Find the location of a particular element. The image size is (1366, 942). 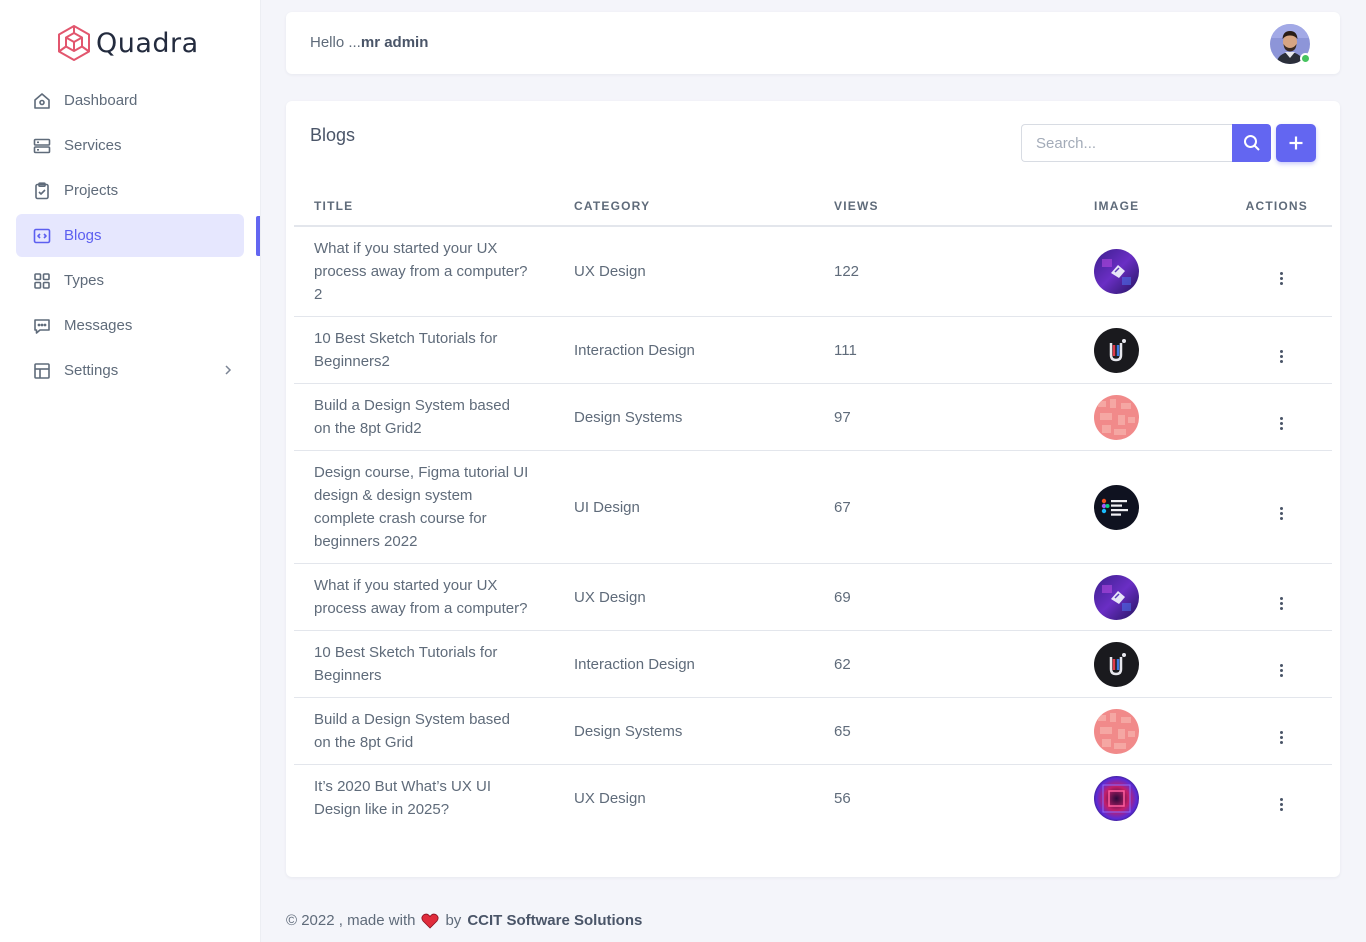

blog-title: 10 Best Sketch Tutorials for Beginners is located at coordinates (406, 664).